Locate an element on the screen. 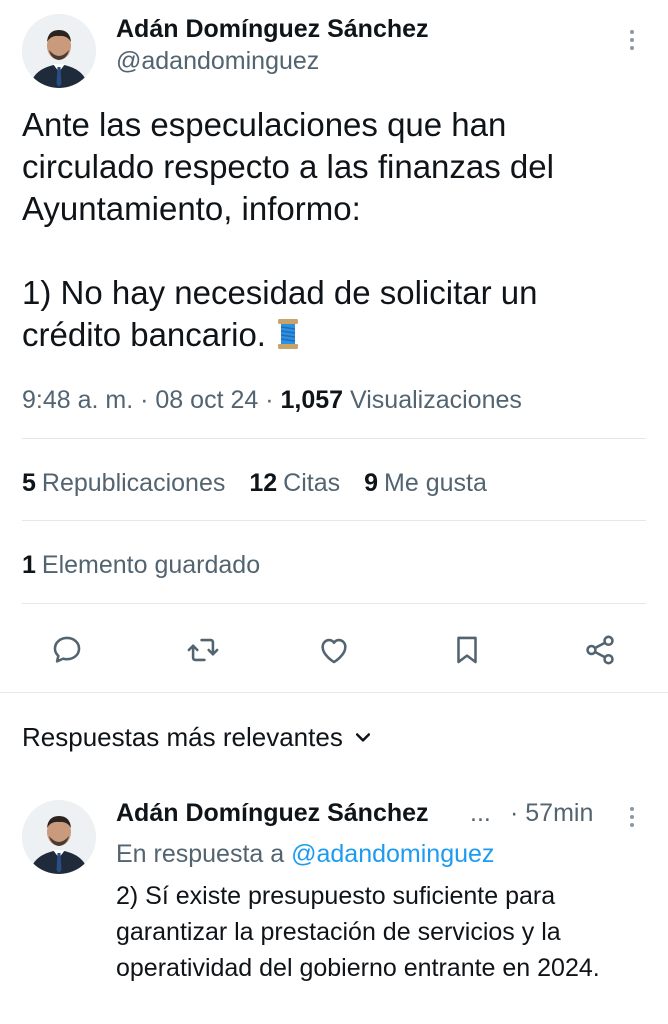 Image resolution: width=668 pixels, height=1024 pixels. reply-author-name: Adán Domínguez Sánchez is located at coordinates (272, 813).